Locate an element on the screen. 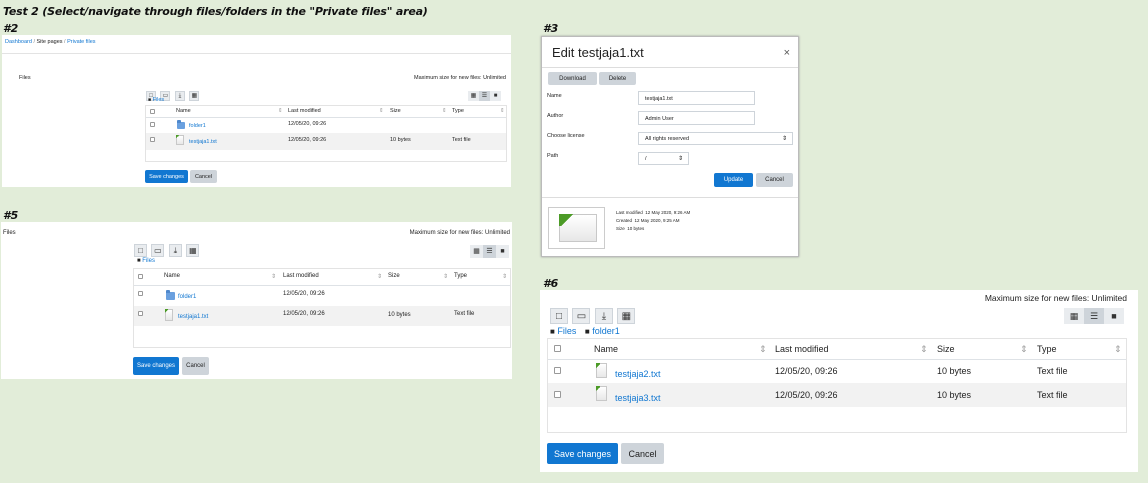 The image size is (1148, 483). view-switcher: ▦ ☰ ■ is located at coordinates (1094, 315).